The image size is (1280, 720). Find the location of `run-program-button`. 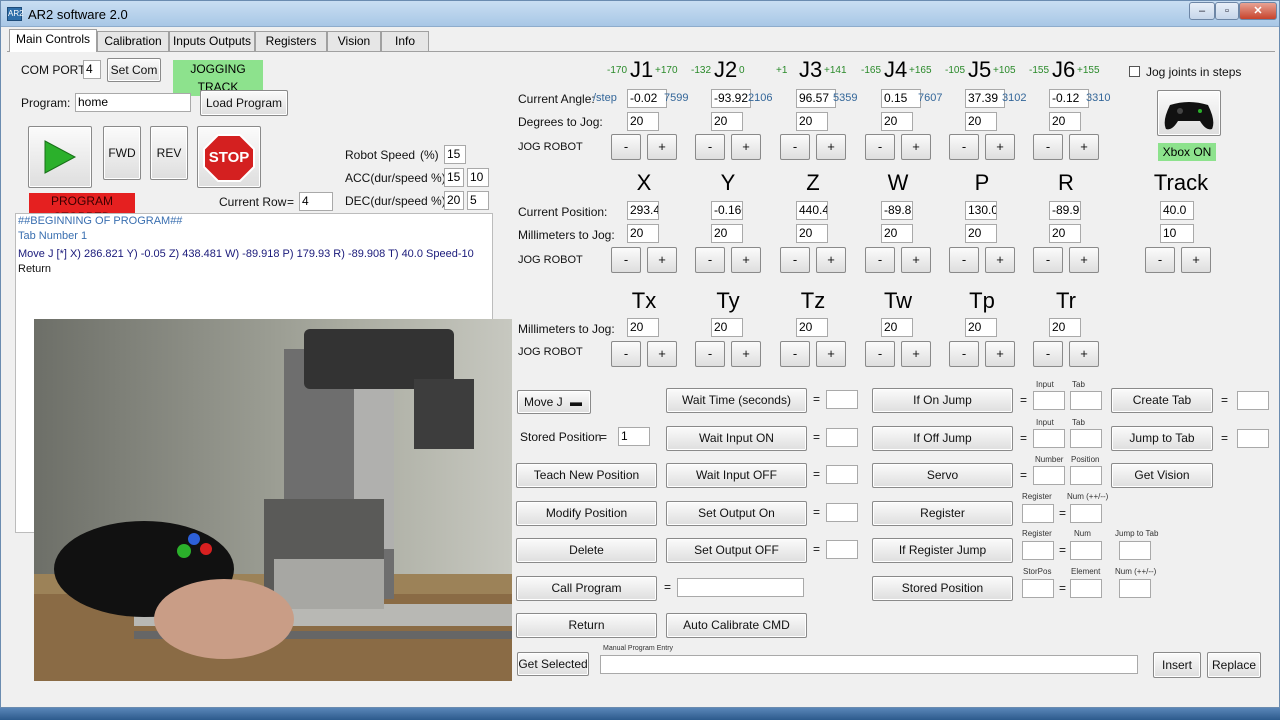

run-program-button is located at coordinates (60, 157).